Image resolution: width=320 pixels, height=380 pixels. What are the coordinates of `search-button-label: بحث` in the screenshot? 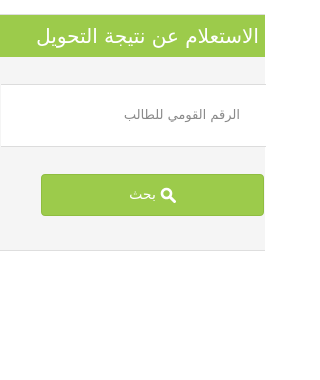 It's located at (142, 195).